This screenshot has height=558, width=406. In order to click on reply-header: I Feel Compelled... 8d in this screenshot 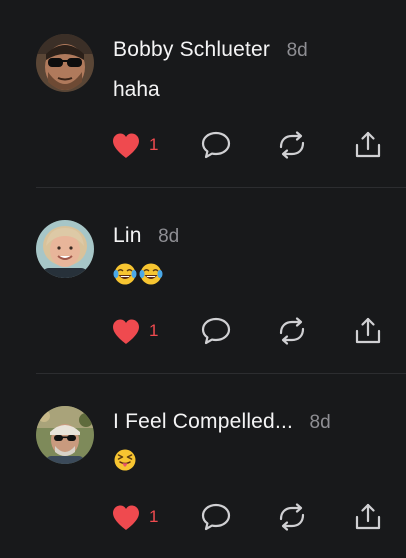, I will do `click(222, 423)`.